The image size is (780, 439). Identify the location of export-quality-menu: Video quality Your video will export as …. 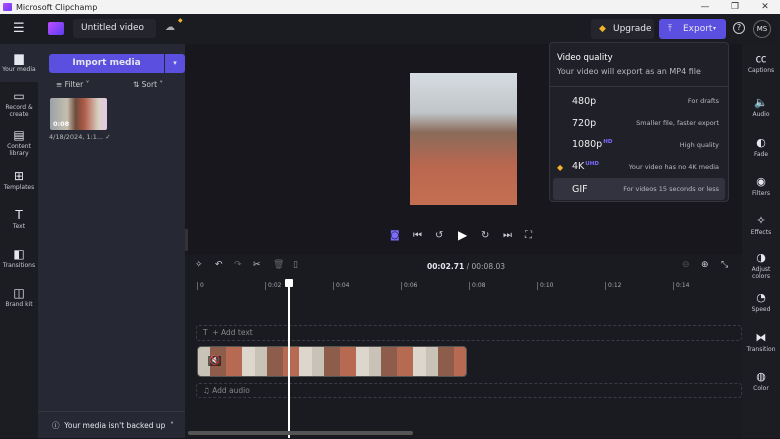
(639, 122).